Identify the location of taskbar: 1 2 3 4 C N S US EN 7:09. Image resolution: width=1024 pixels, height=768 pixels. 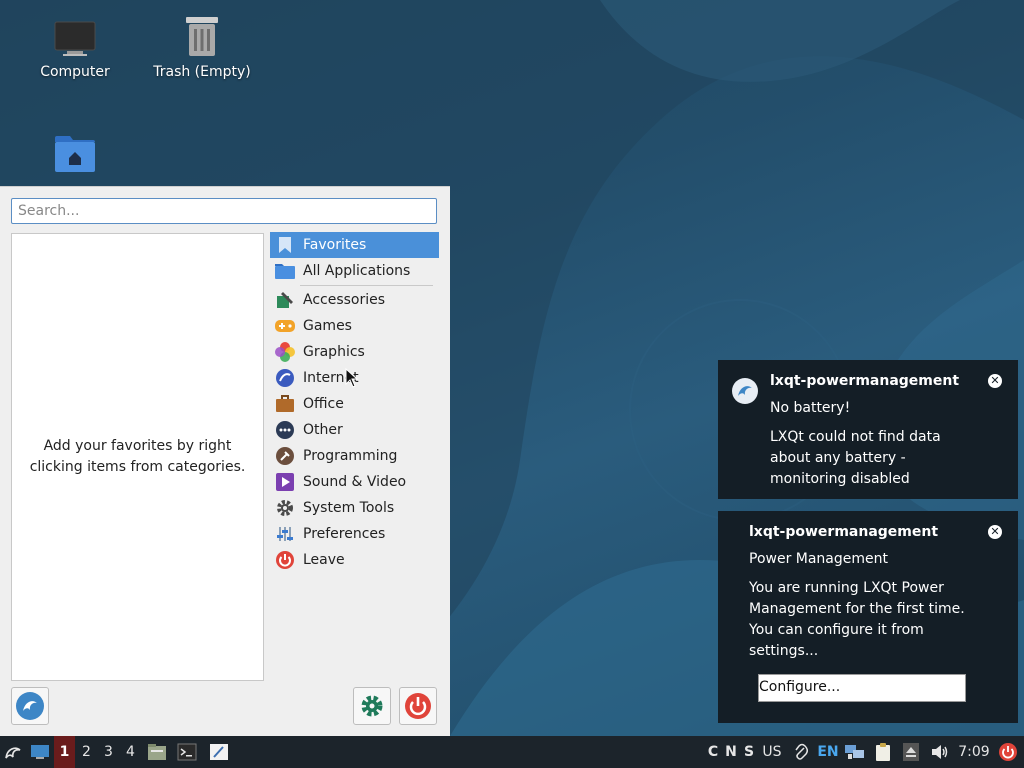
(512, 752).